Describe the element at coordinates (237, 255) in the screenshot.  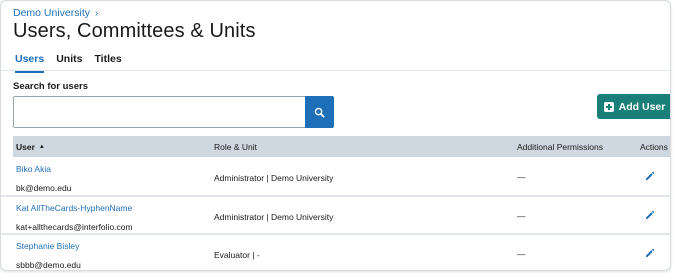
I see `user-role-unit: Evaluator | -` at that location.